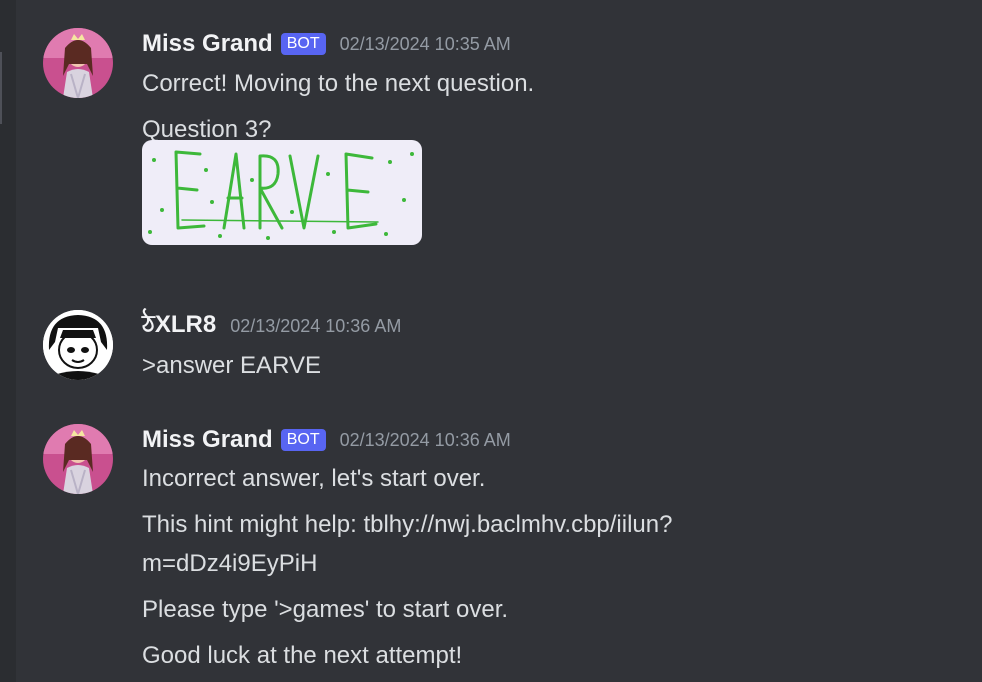  Describe the element at coordinates (230, 563) in the screenshot. I see `hint-text-continued: m=dDz4i9EyPiH` at that location.